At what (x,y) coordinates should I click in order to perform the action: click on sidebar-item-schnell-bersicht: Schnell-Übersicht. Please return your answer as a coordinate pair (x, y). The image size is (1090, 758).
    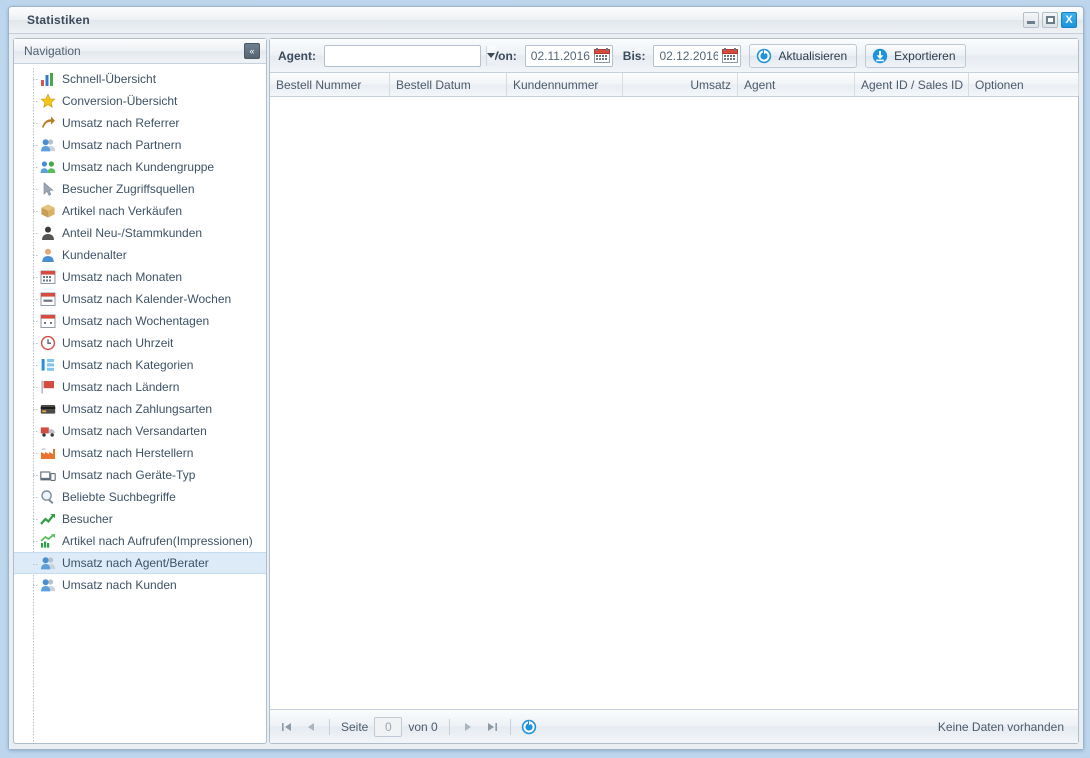
    Looking at the image, I should click on (140, 79).